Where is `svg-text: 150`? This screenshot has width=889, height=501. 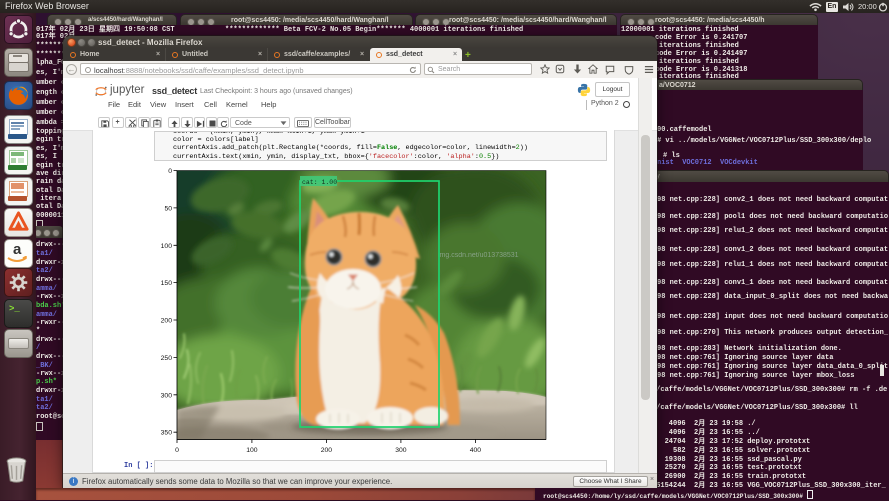
svg-text: 150 is located at coordinates (167, 283).